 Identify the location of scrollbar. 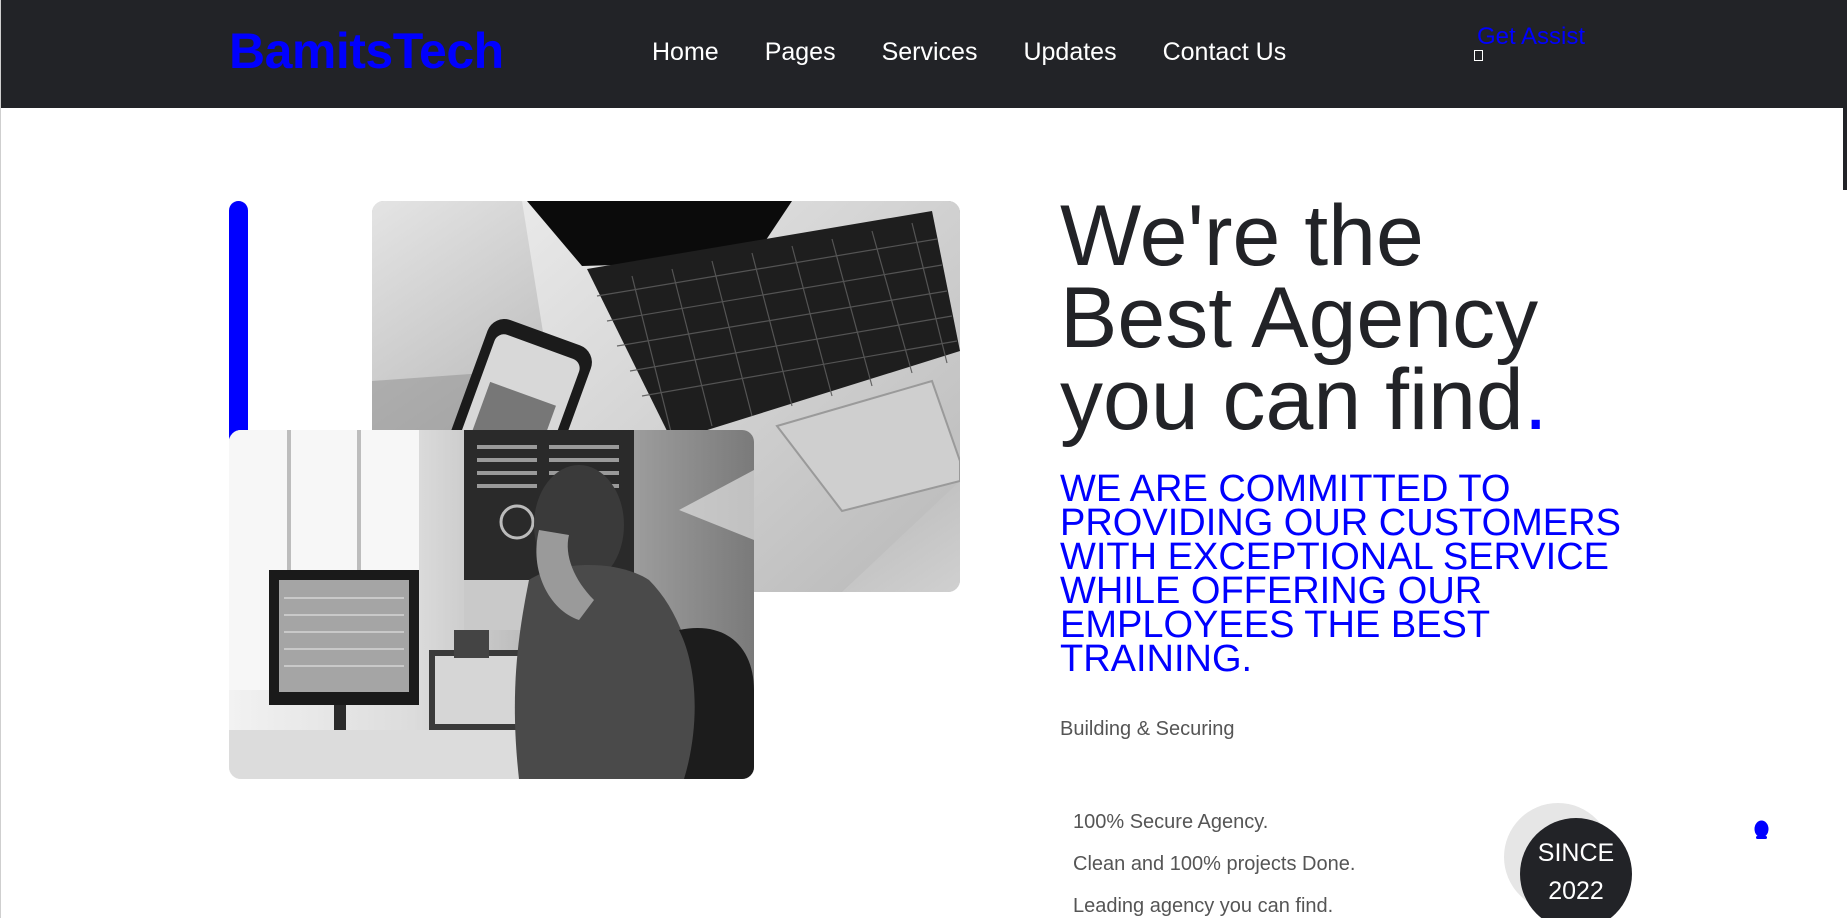
(1845, 95).